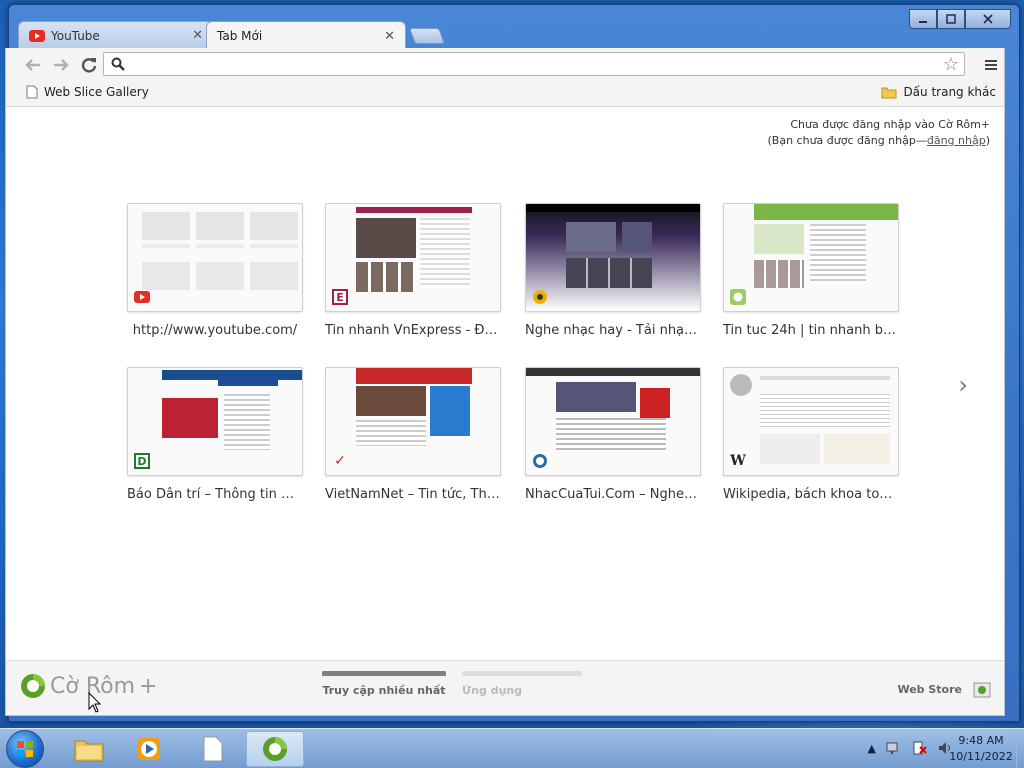 This screenshot has width=1024, height=768. I want to click on omnibox: ☆, so click(534, 64).